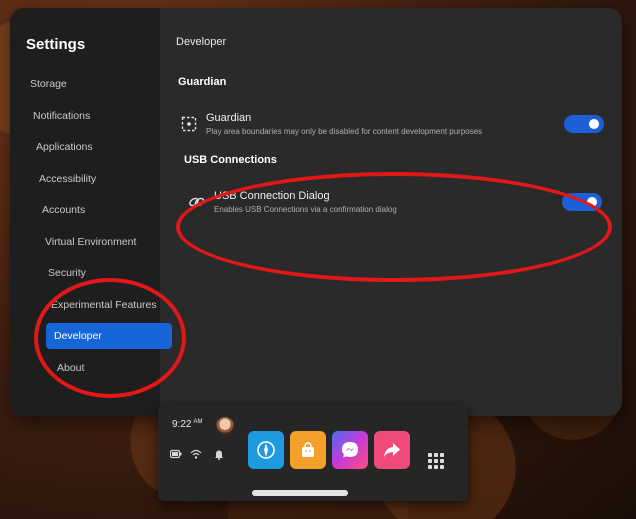 The image size is (636, 519). What do you see at coordinates (85, 179) in the screenshot?
I see `sidebar-item-accessibility: Accessibility` at bounding box center [85, 179].